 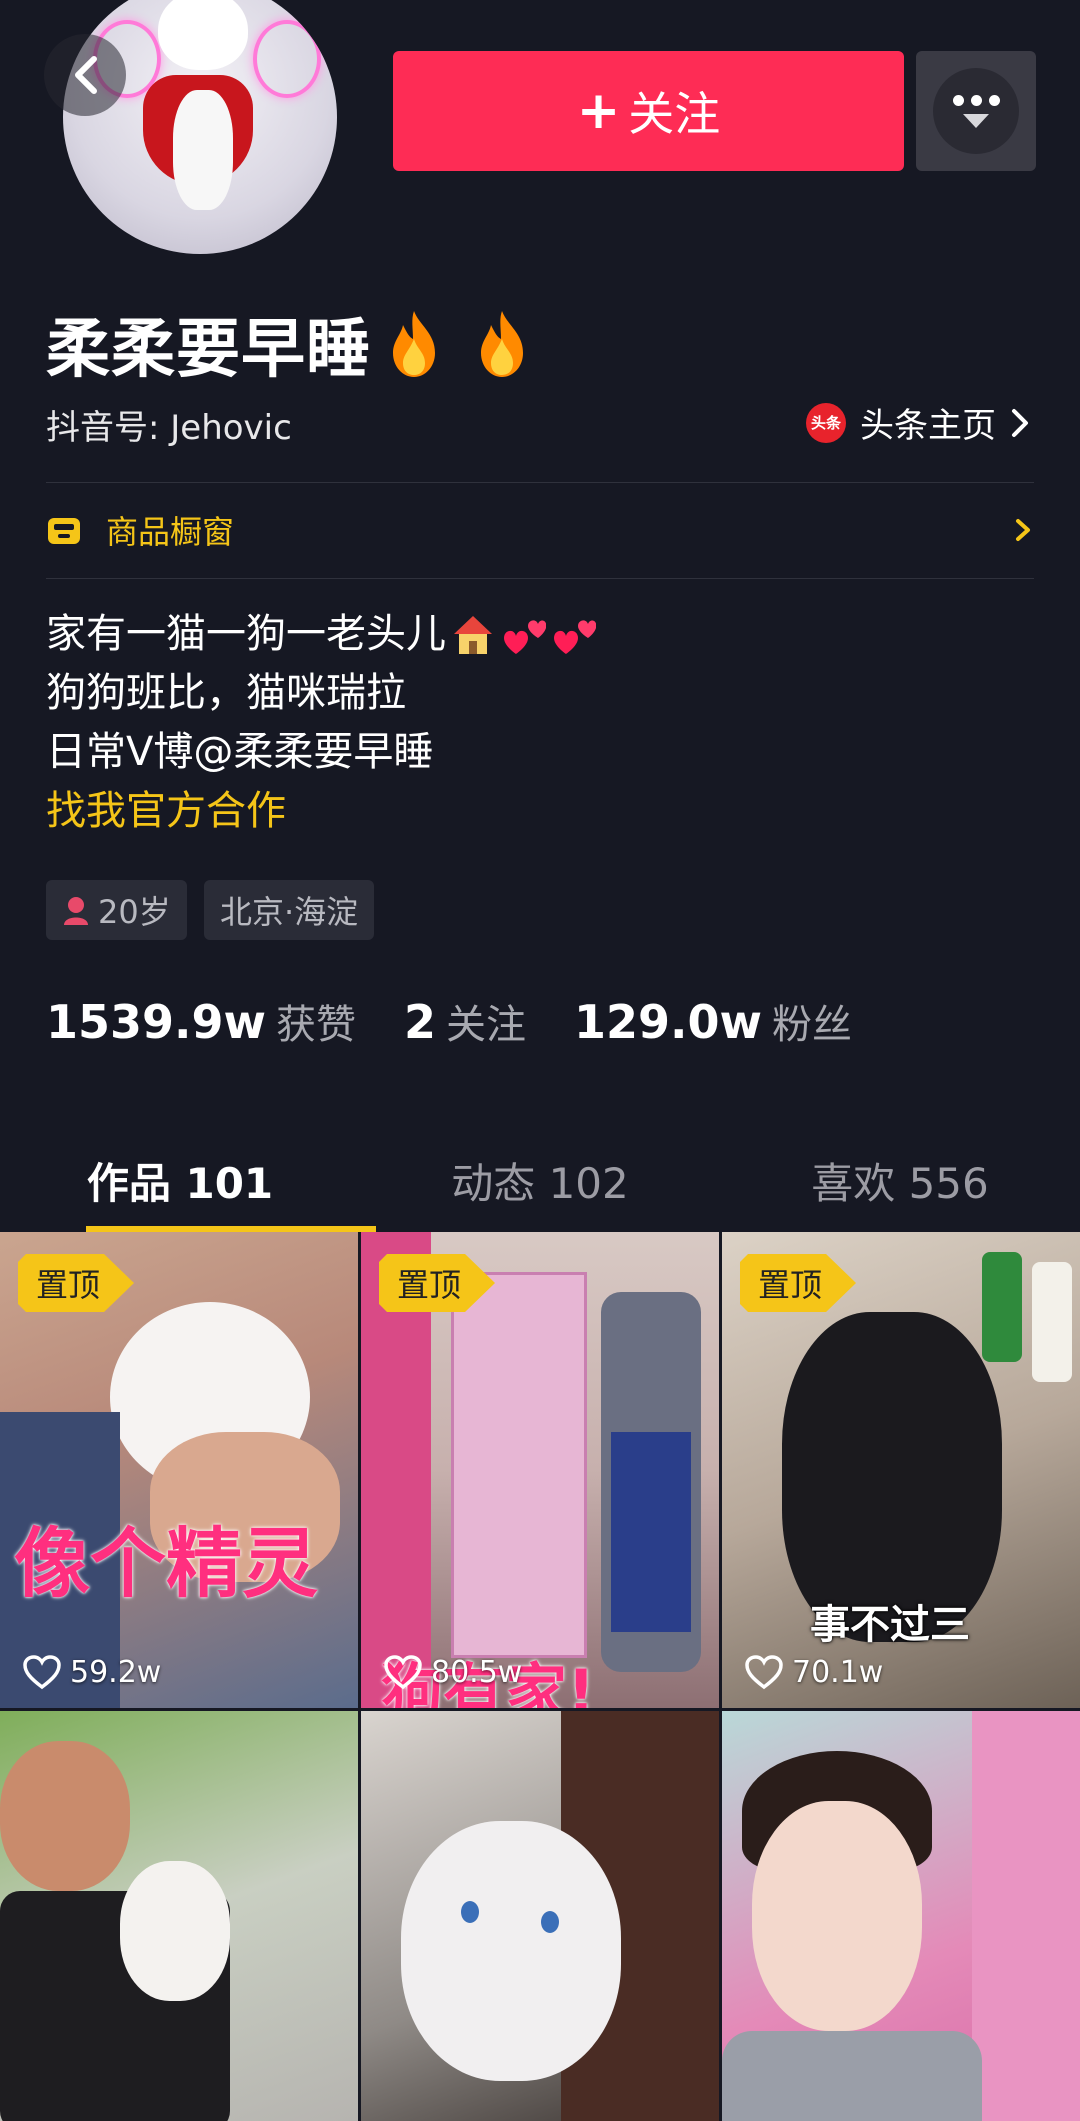 I want to click on wing-decoration, so click(x=287, y=59).